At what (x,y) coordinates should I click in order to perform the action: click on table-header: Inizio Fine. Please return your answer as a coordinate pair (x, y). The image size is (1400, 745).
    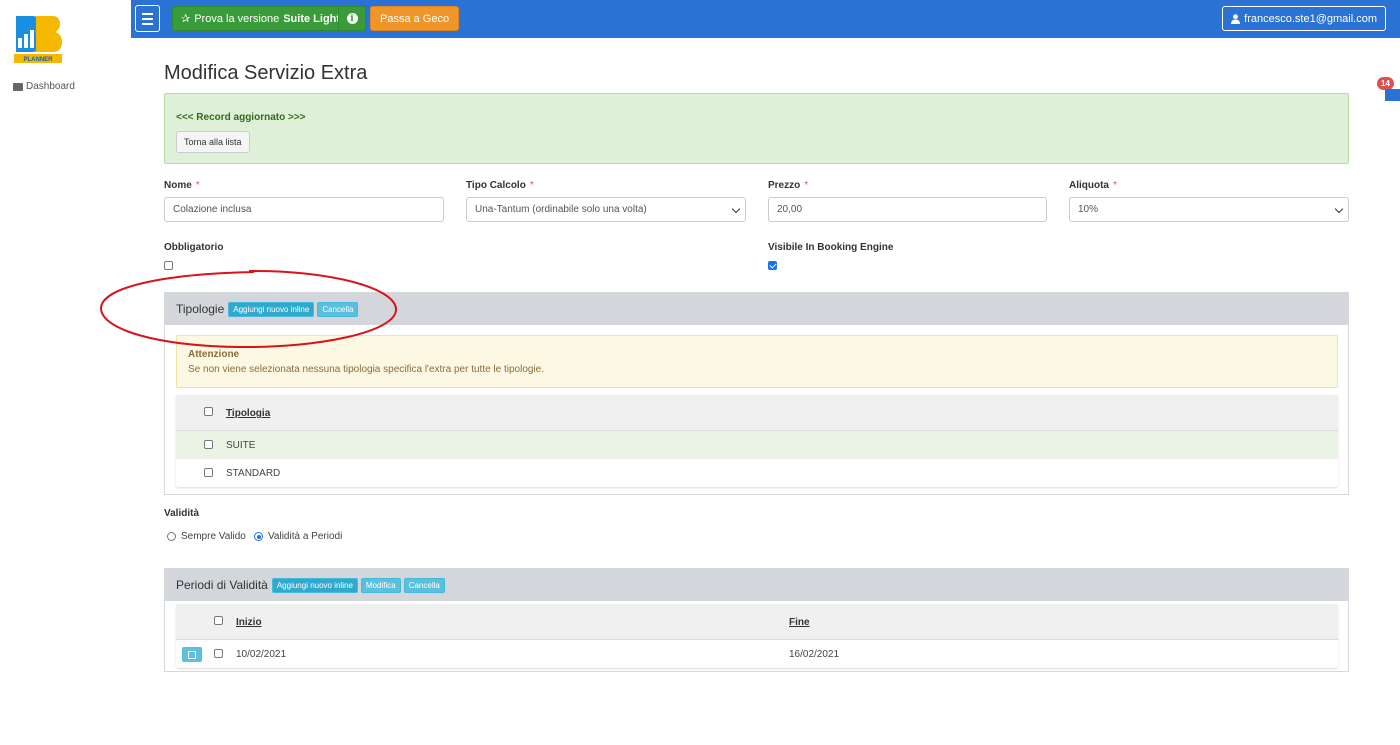
    Looking at the image, I should click on (757, 622).